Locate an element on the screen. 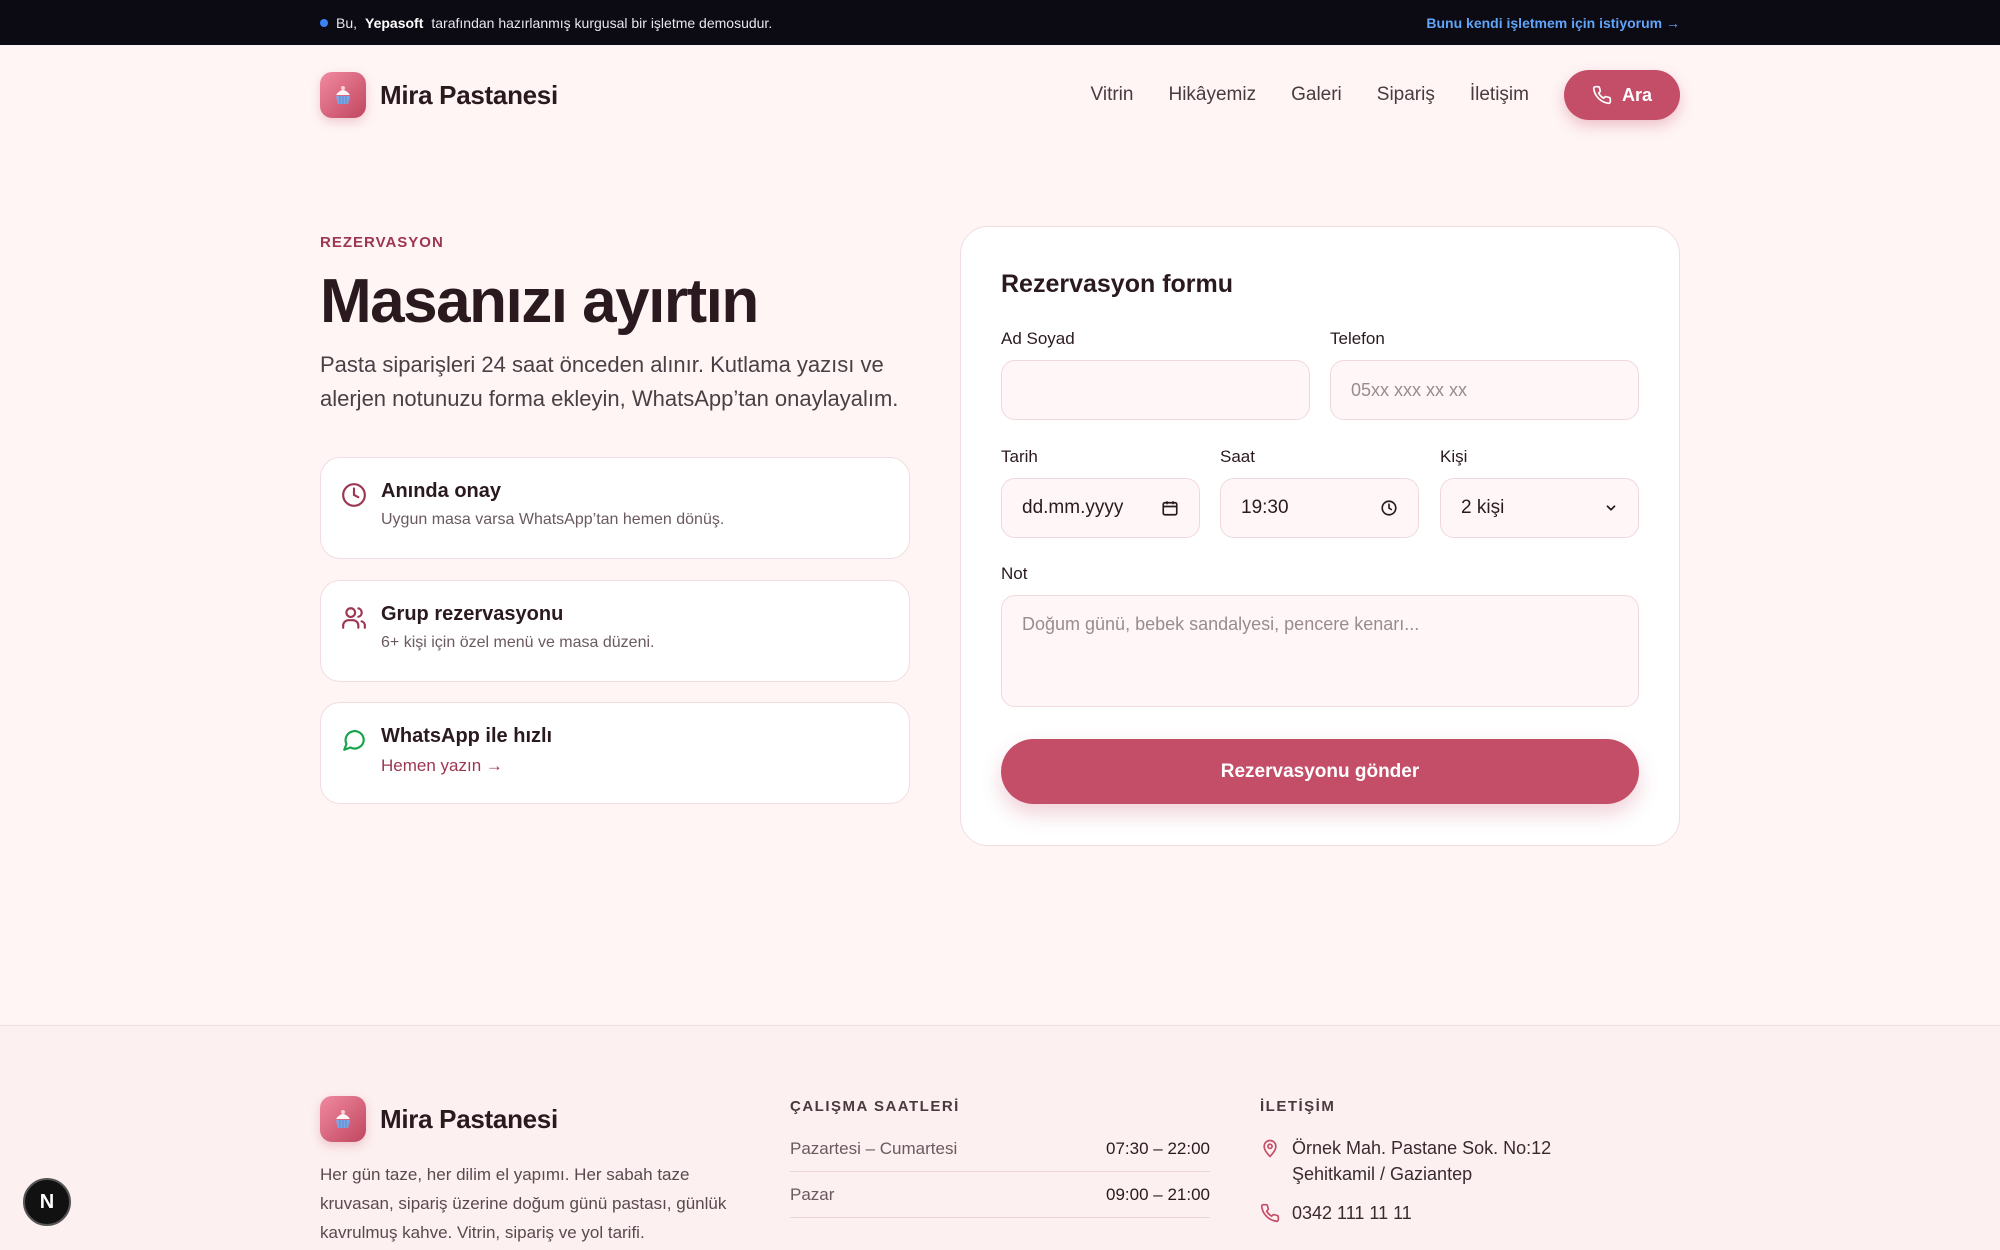 This screenshot has height=1250, width=2000. people-select: 2 kişi is located at coordinates (1539, 508).